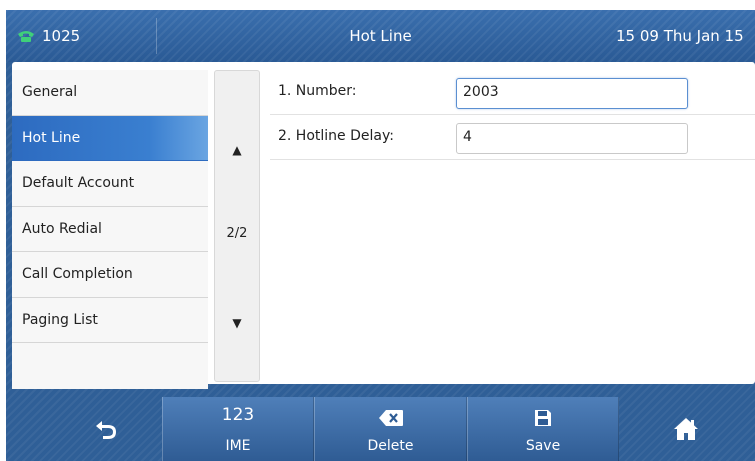  What do you see at coordinates (238, 446) in the screenshot?
I see `ime-label: IME` at bounding box center [238, 446].